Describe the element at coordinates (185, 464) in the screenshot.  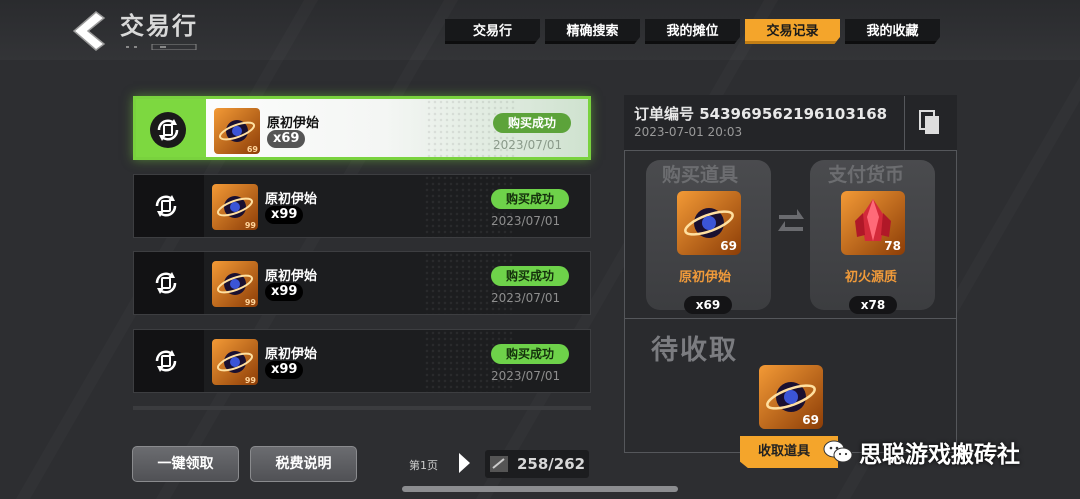
I see `claim-all-button: 一键领取` at that location.